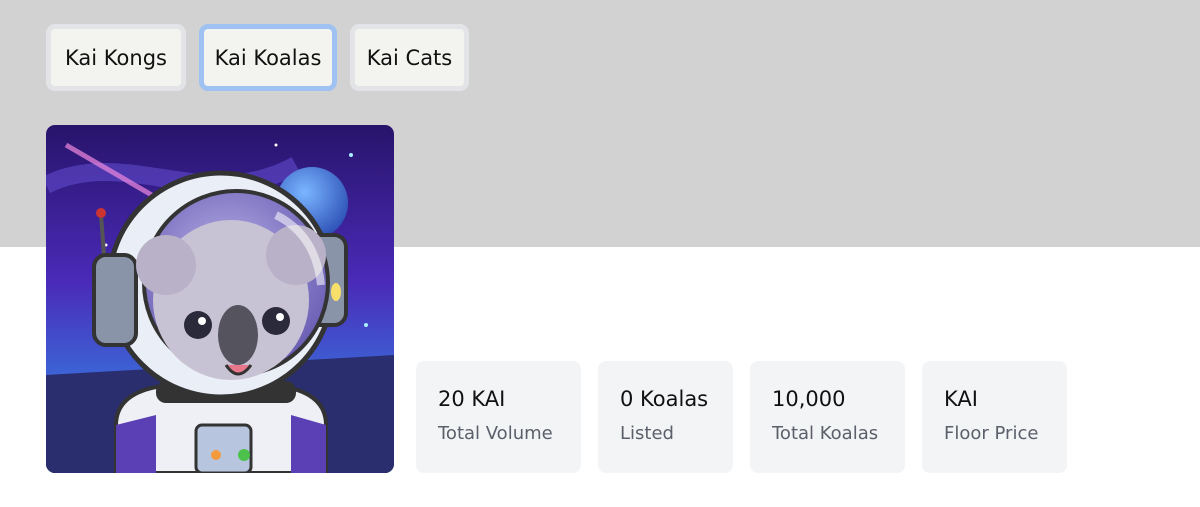 The image size is (1200, 507). I want to click on stat-value: KAI, so click(961, 399).